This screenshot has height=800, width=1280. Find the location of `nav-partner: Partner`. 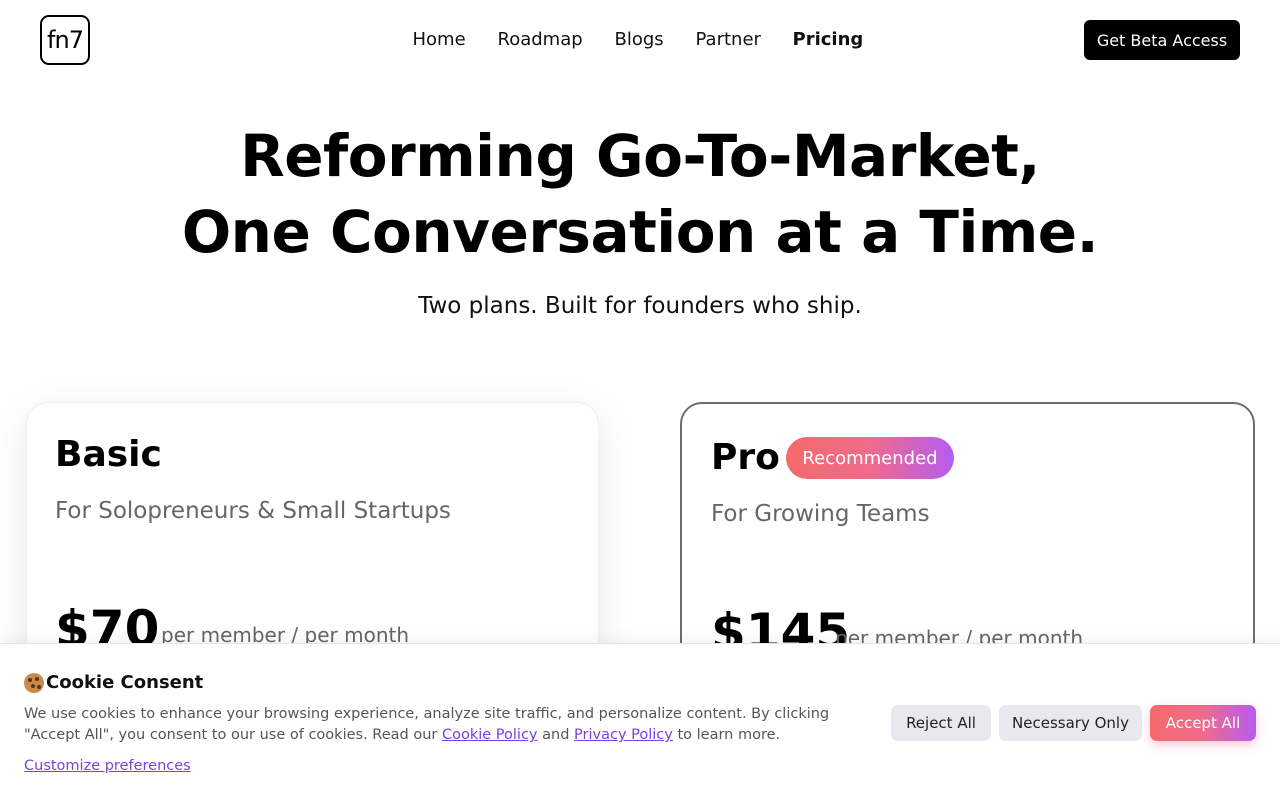

nav-partner: Partner is located at coordinates (728, 40).